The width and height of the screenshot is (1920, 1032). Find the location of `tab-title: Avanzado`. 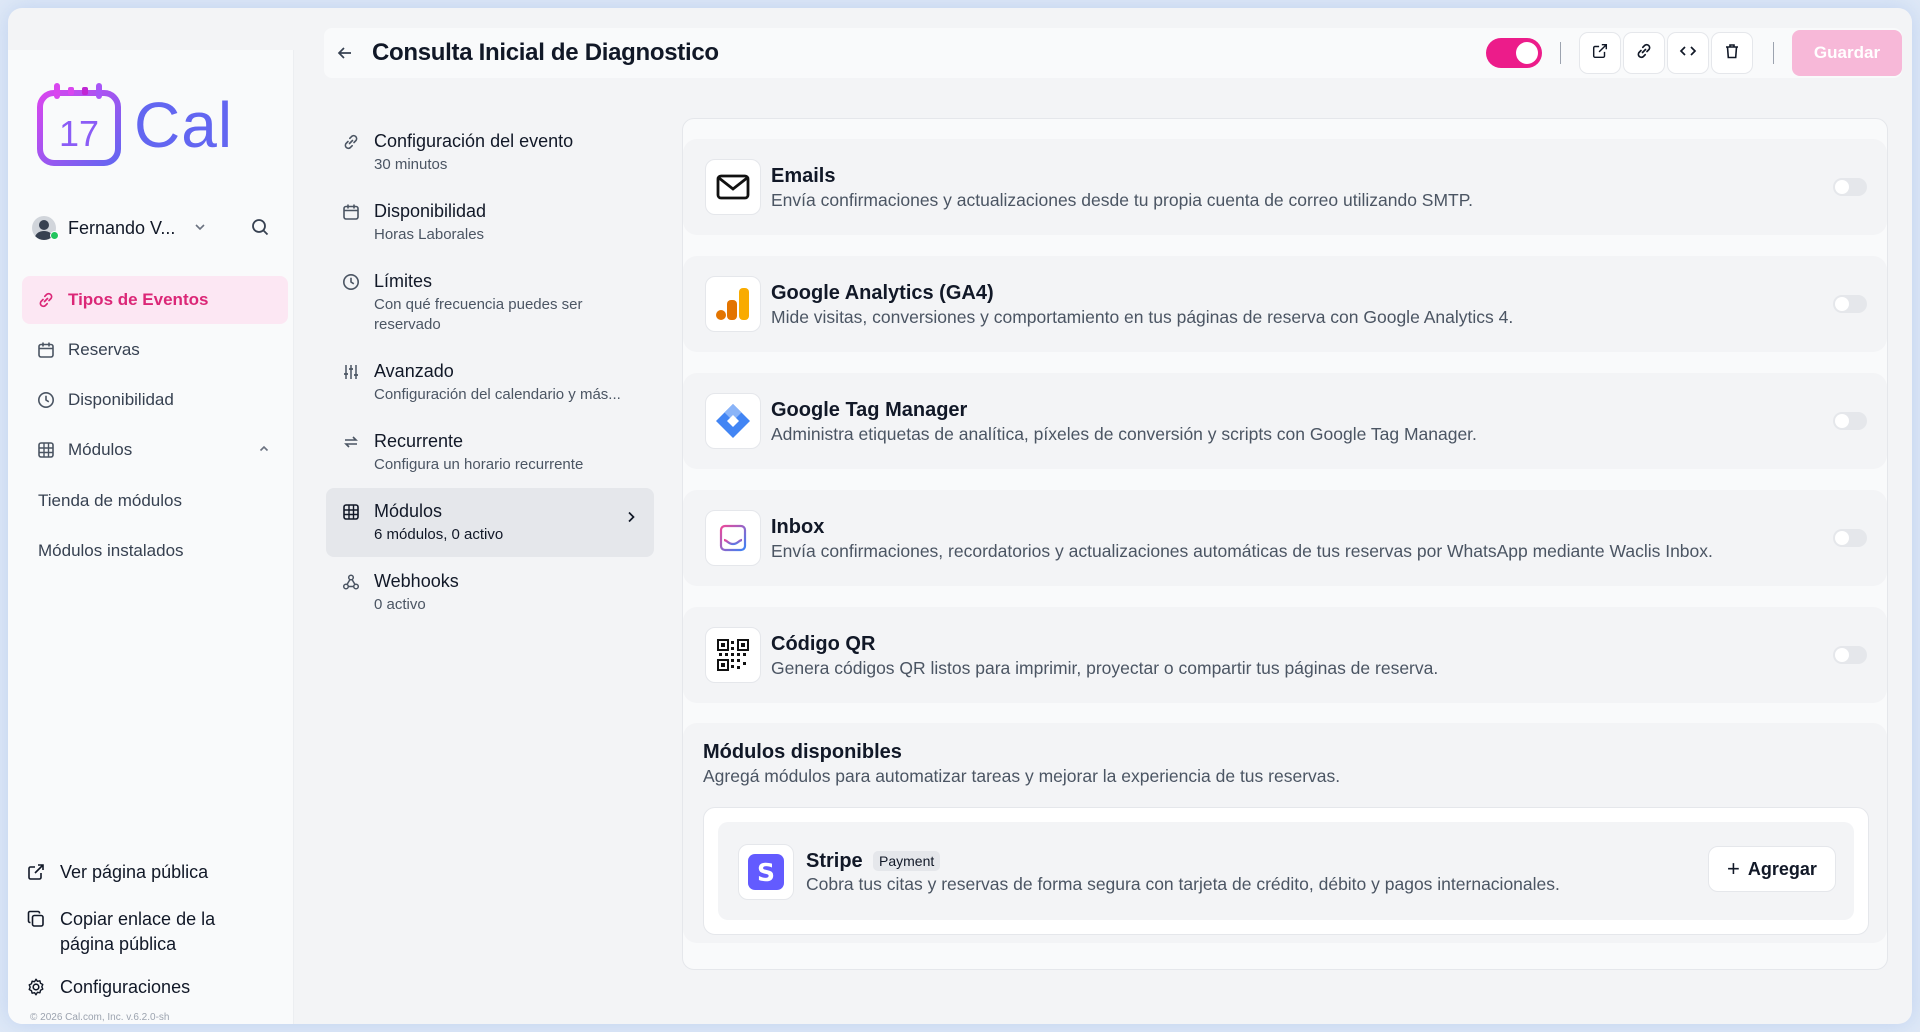

tab-title: Avanzado is located at coordinates (414, 371).